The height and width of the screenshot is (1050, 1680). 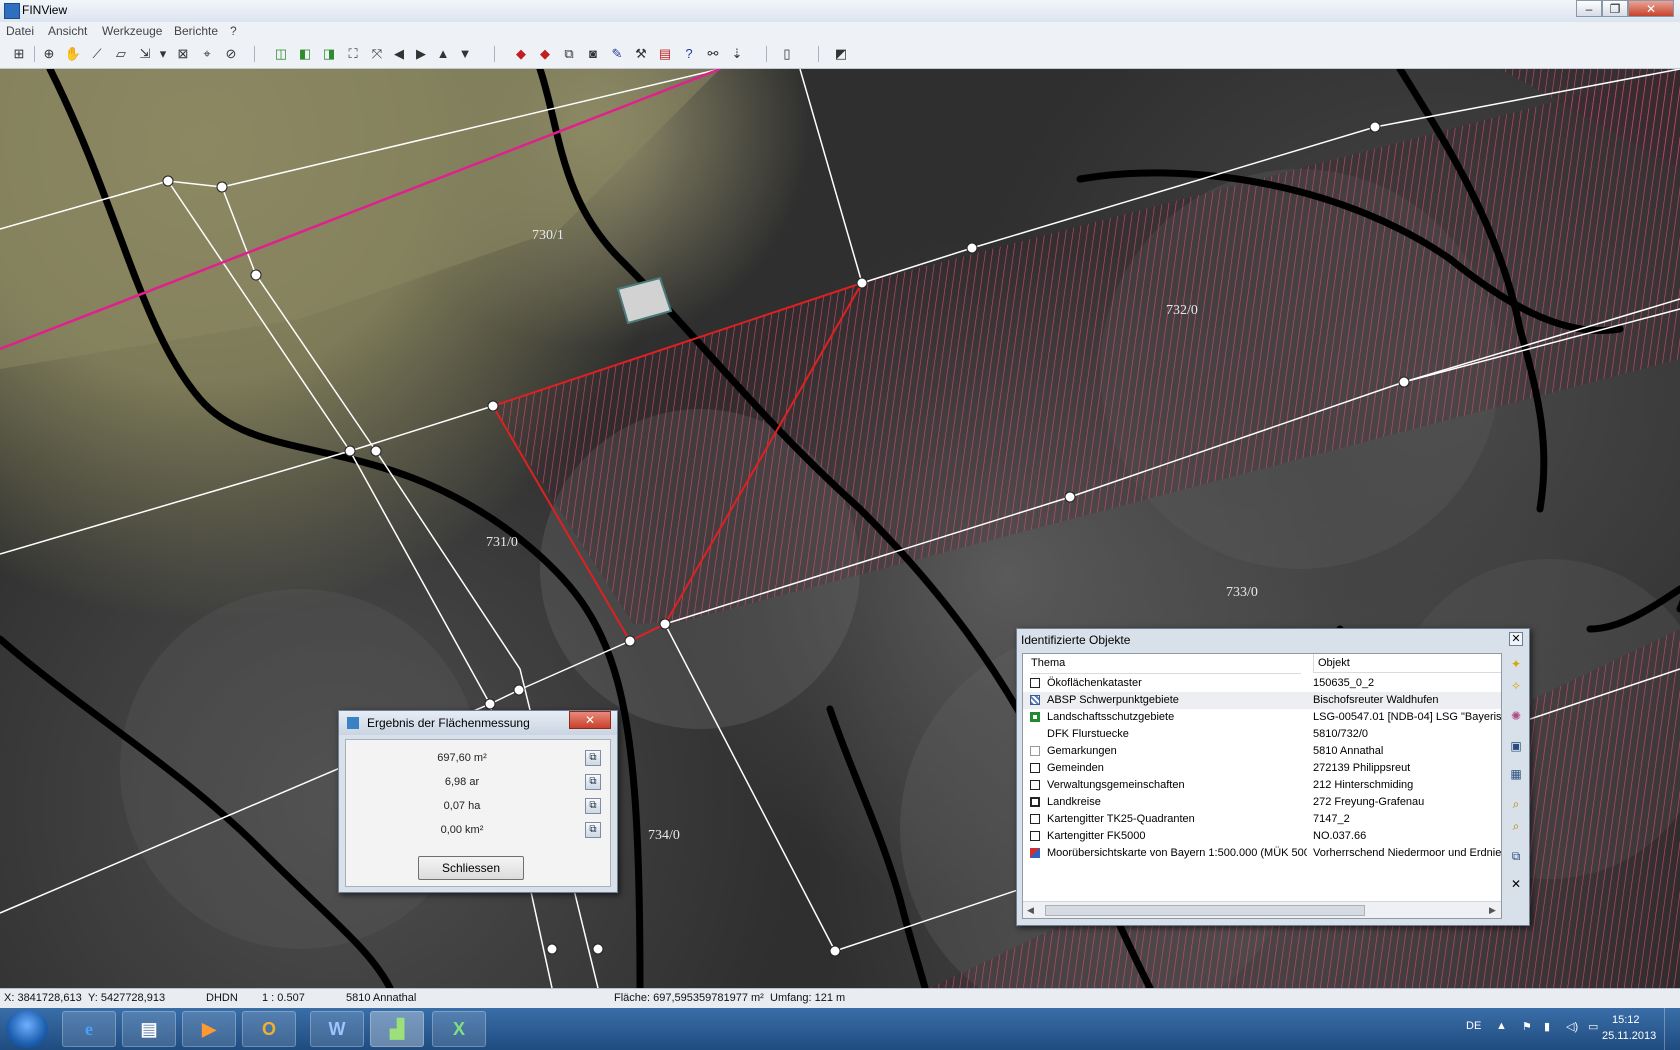 What do you see at coordinates (521, 54) in the screenshot?
I see `dfk-icon: ◆` at bounding box center [521, 54].